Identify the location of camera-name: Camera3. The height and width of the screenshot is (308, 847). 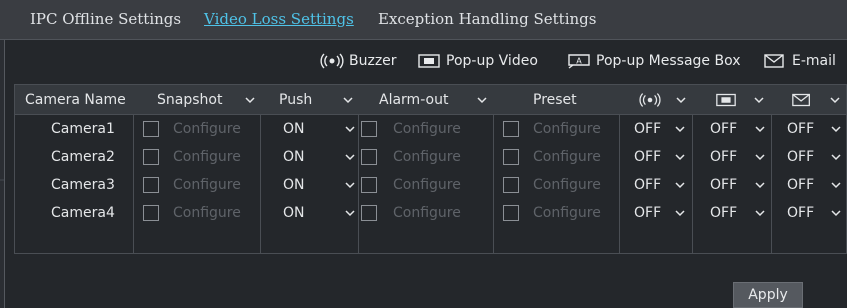
(83, 185).